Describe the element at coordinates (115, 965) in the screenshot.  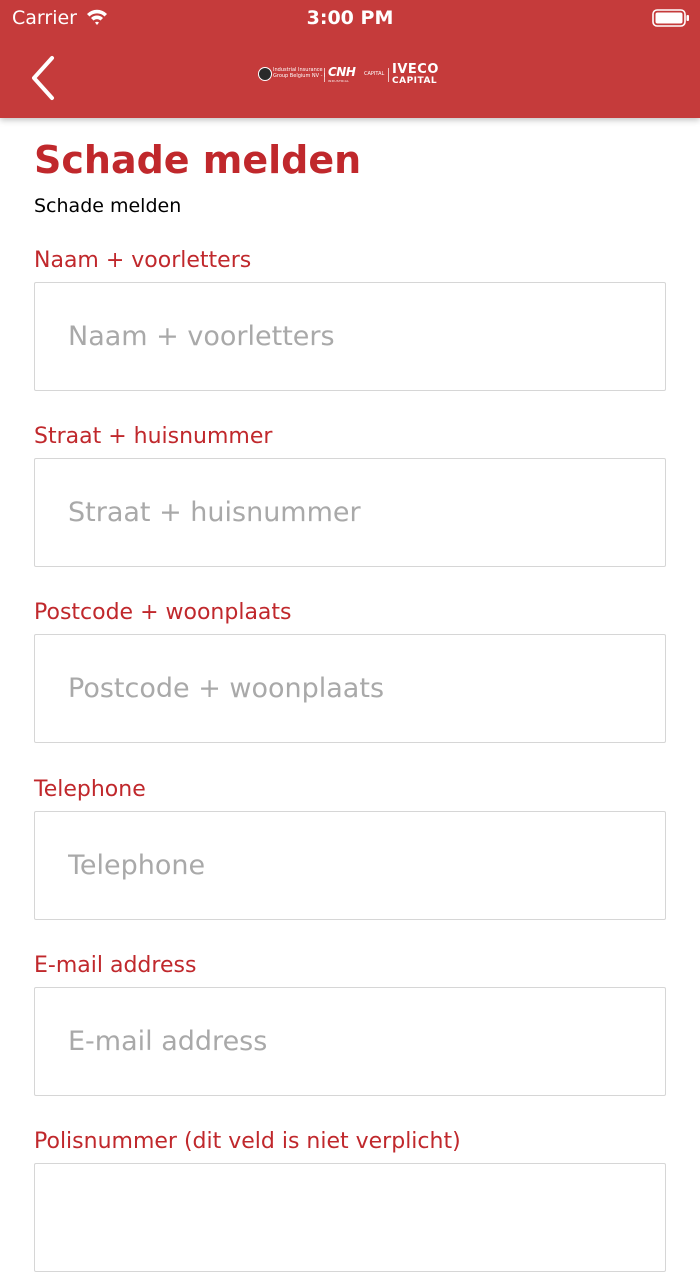
I see `field-label: E-mail address` at that location.